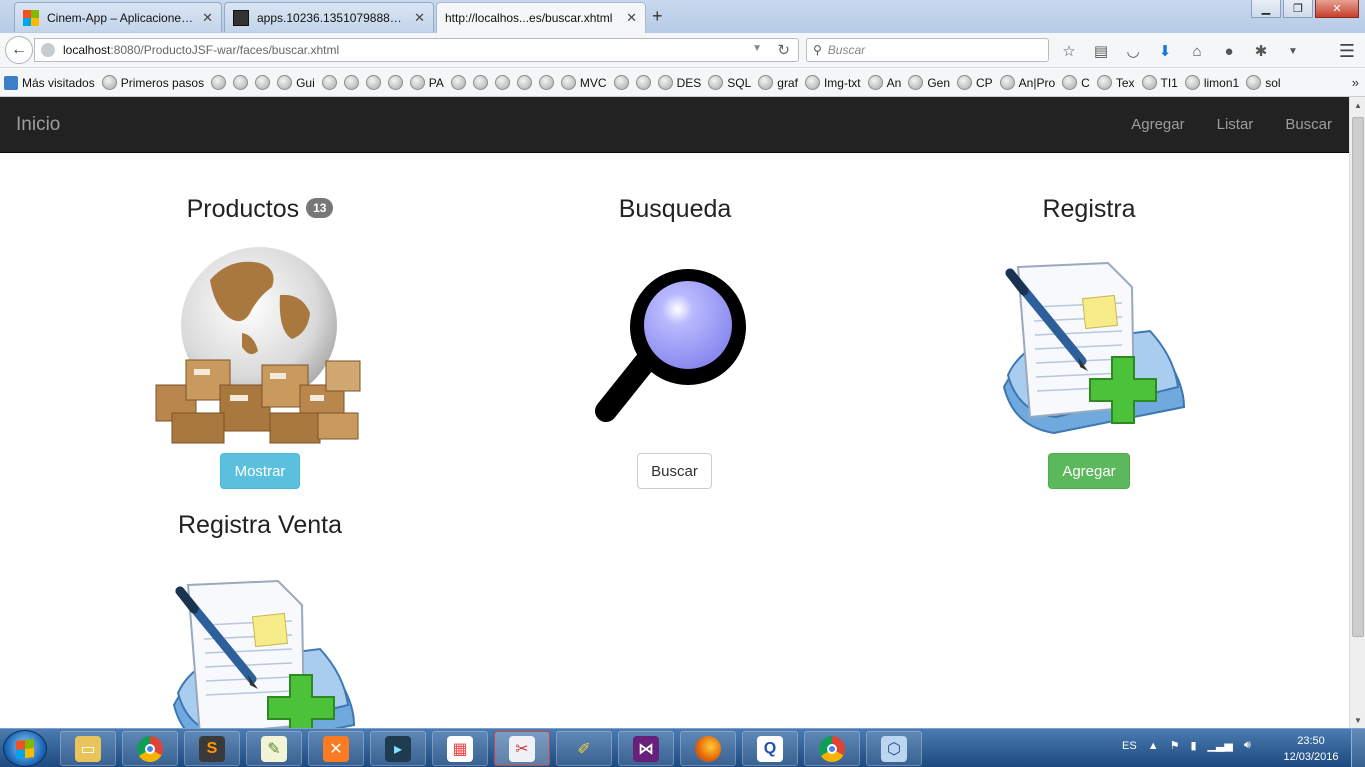 The height and width of the screenshot is (767, 1365). What do you see at coordinates (522, 748) in the screenshot?
I see `taskbar-snipping-tool: ✂` at bounding box center [522, 748].